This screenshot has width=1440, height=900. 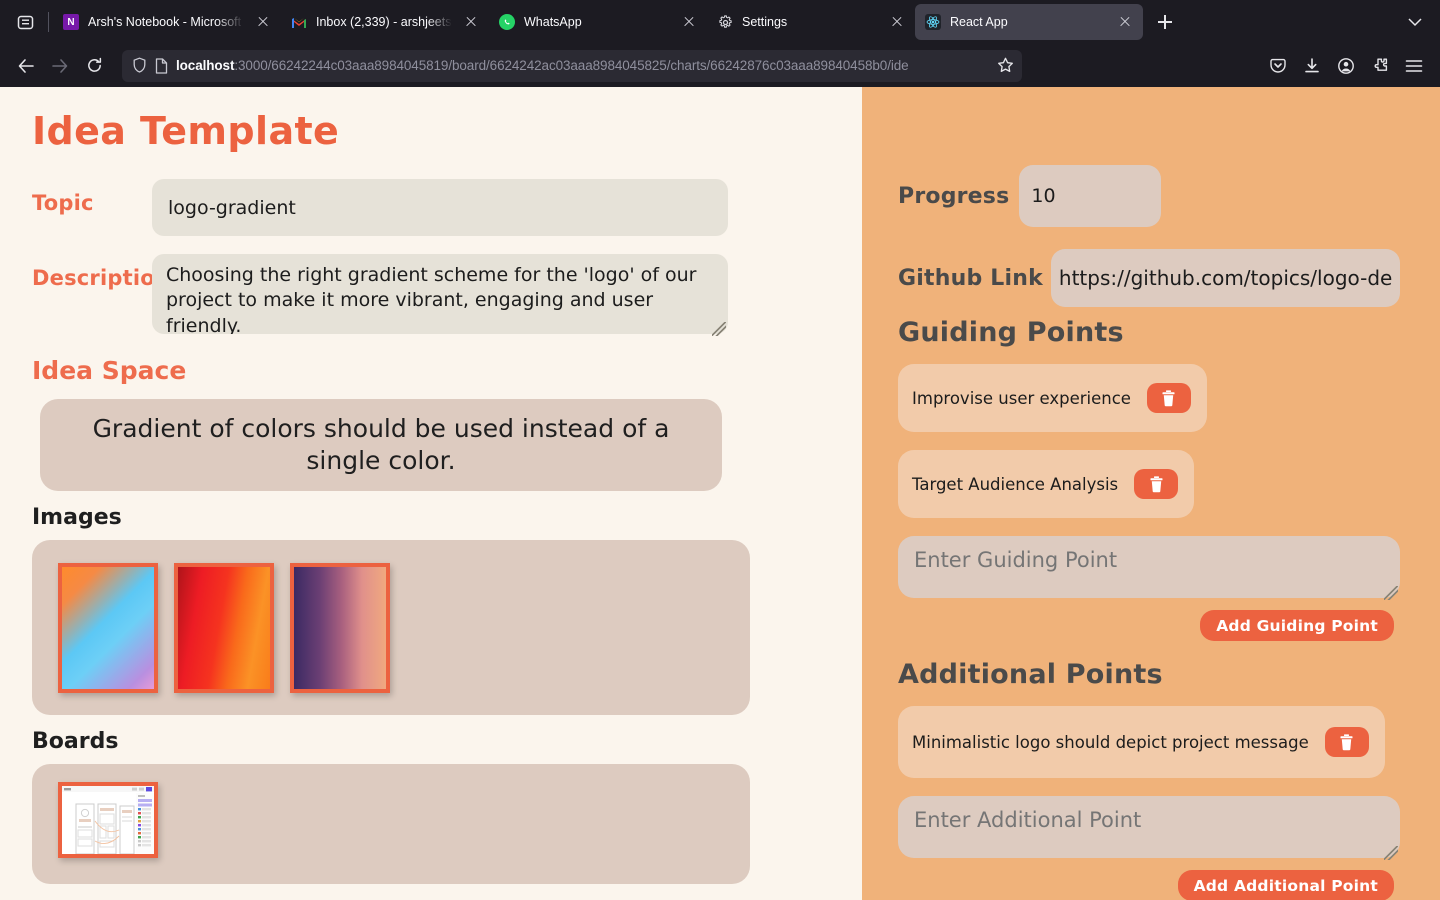 I want to click on description-label: Description, so click(x=101, y=278).